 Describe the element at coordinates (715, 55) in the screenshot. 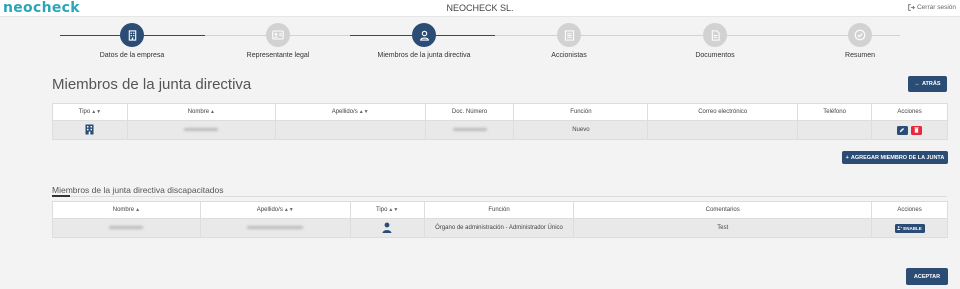

I see `step-label: Documentos` at that location.